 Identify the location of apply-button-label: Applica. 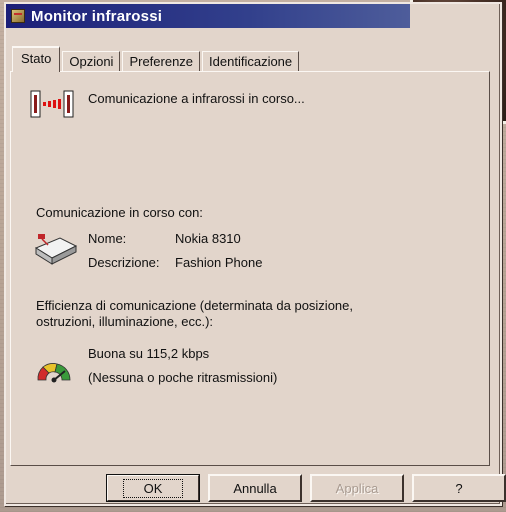
(357, 488).